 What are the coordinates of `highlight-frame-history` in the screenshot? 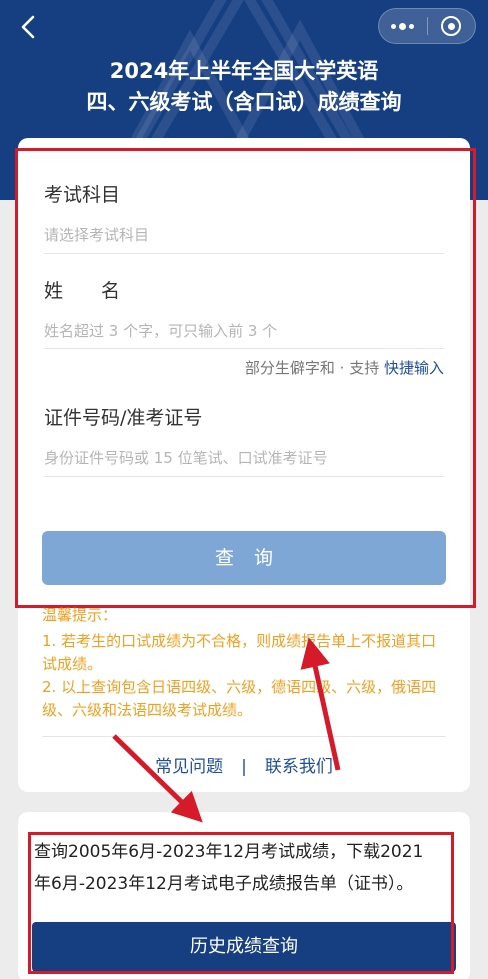 It's located at (241, 903).